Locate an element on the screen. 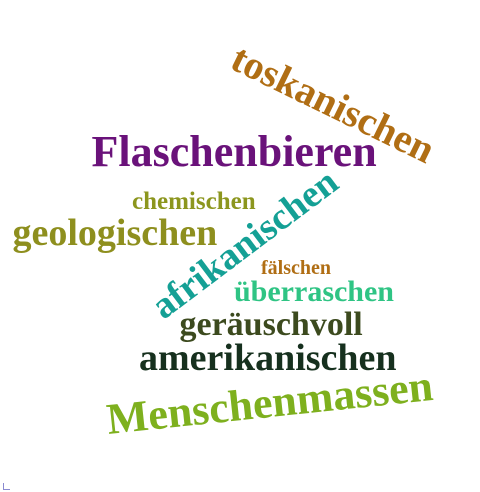 This screenshot has height=492, width=480. word-ueberraschen: überraschen is located at coordinates (314, 291).